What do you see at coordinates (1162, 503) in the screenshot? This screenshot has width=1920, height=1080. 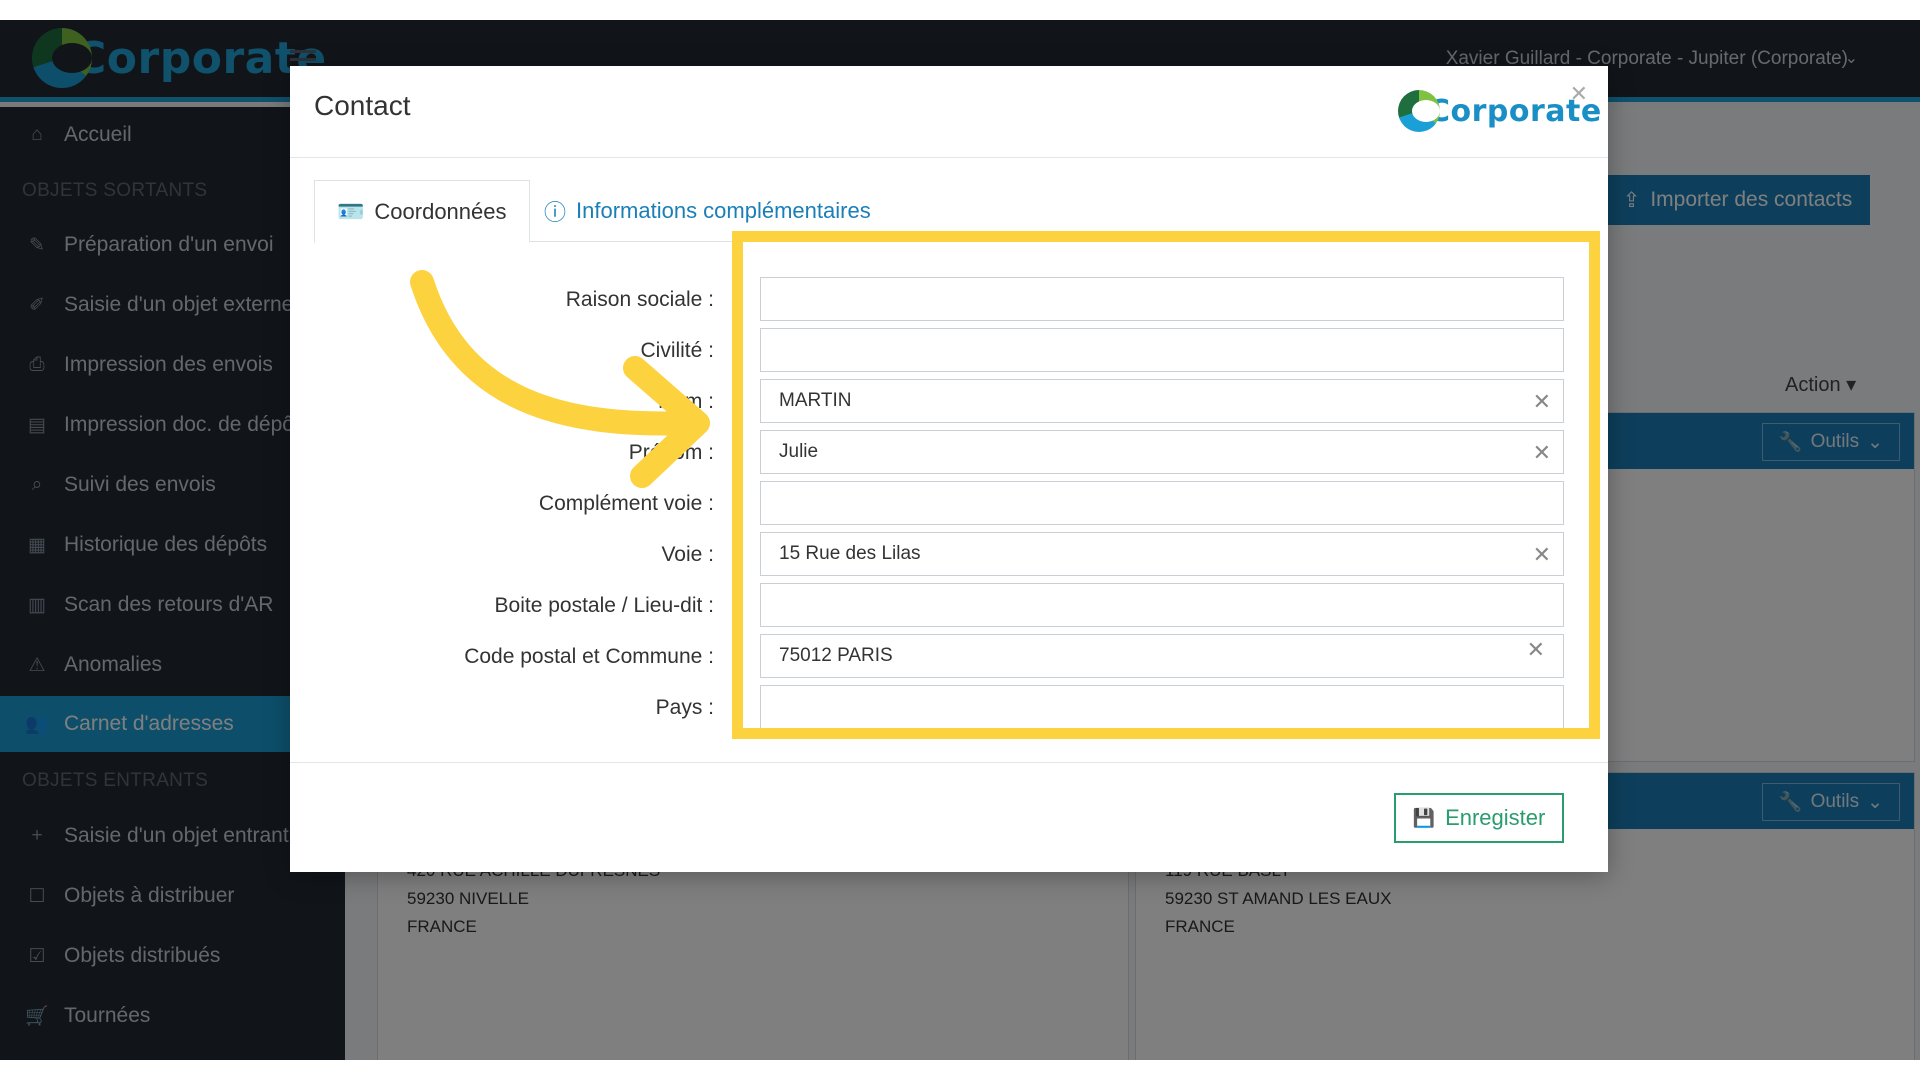 I see `complement-voie-field` at bounding box center [1162, 503].